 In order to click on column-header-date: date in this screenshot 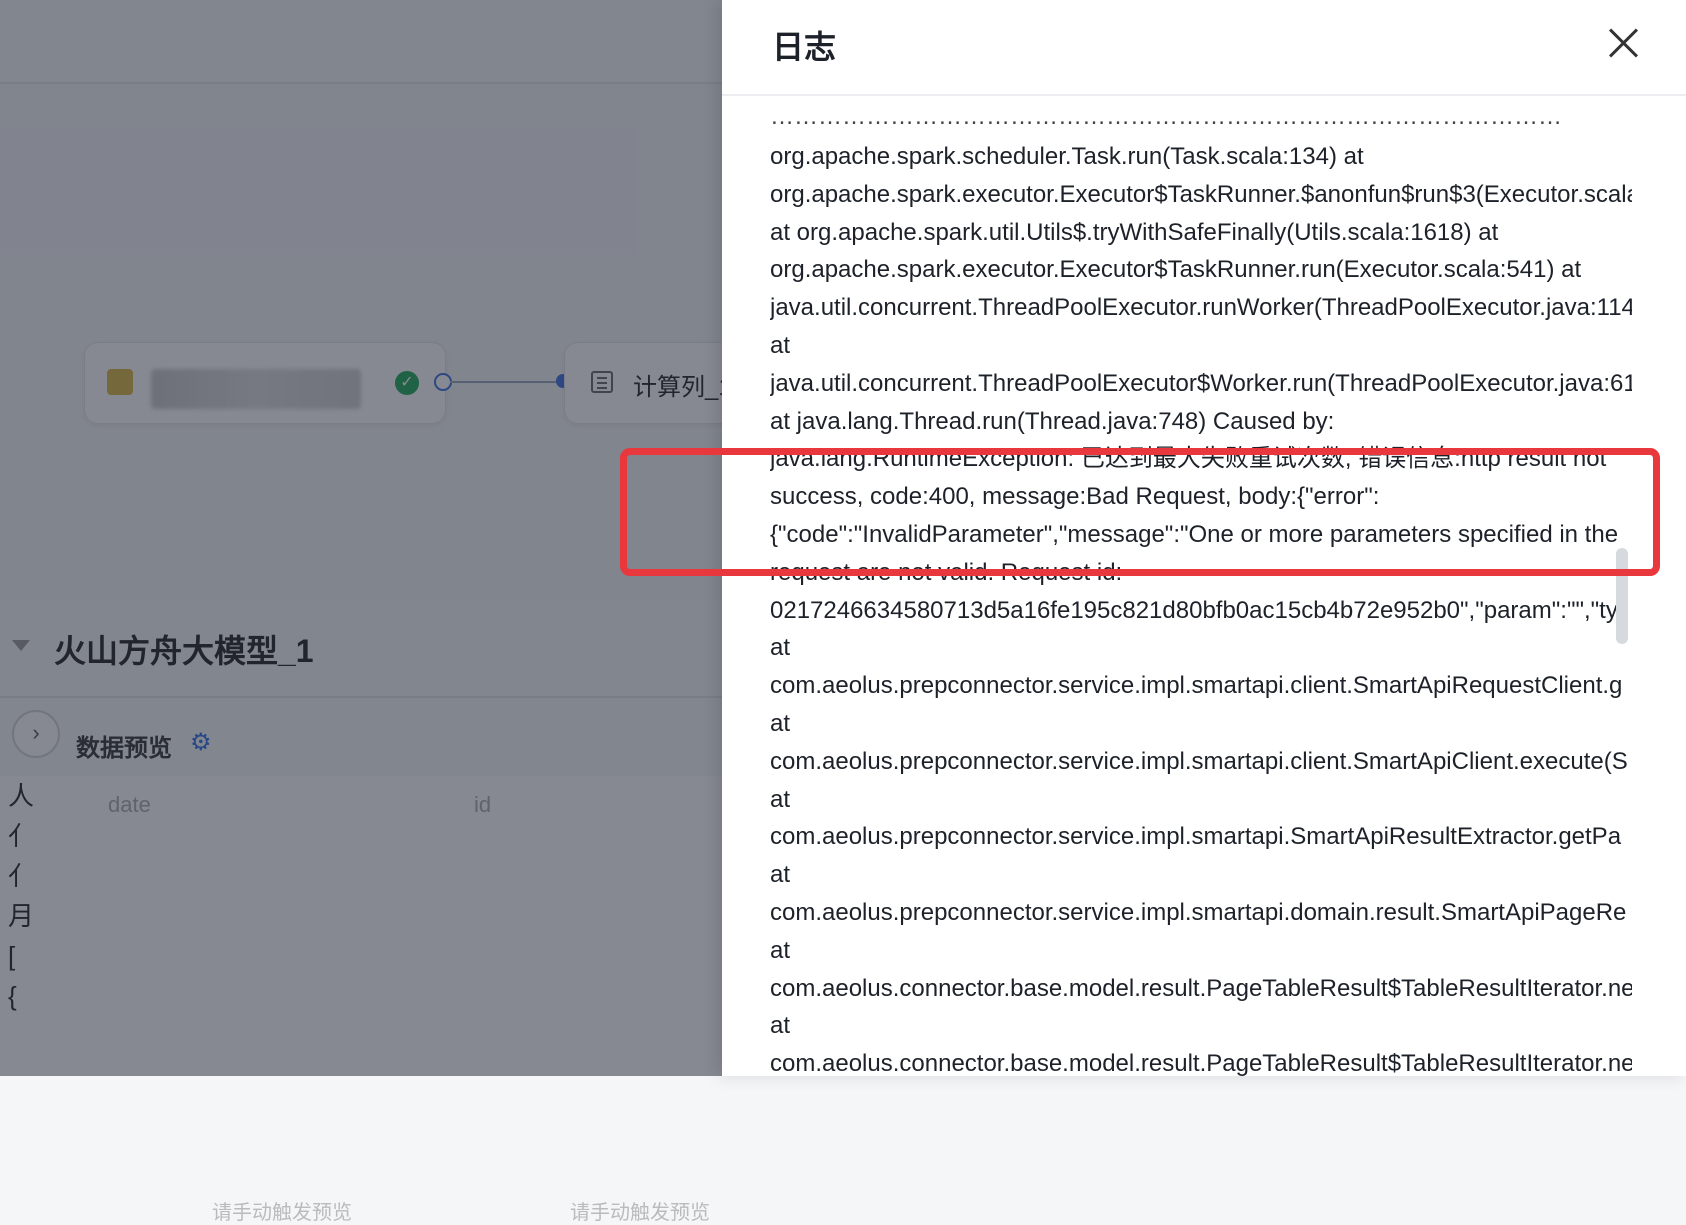, I will do `click(129, 805)`.